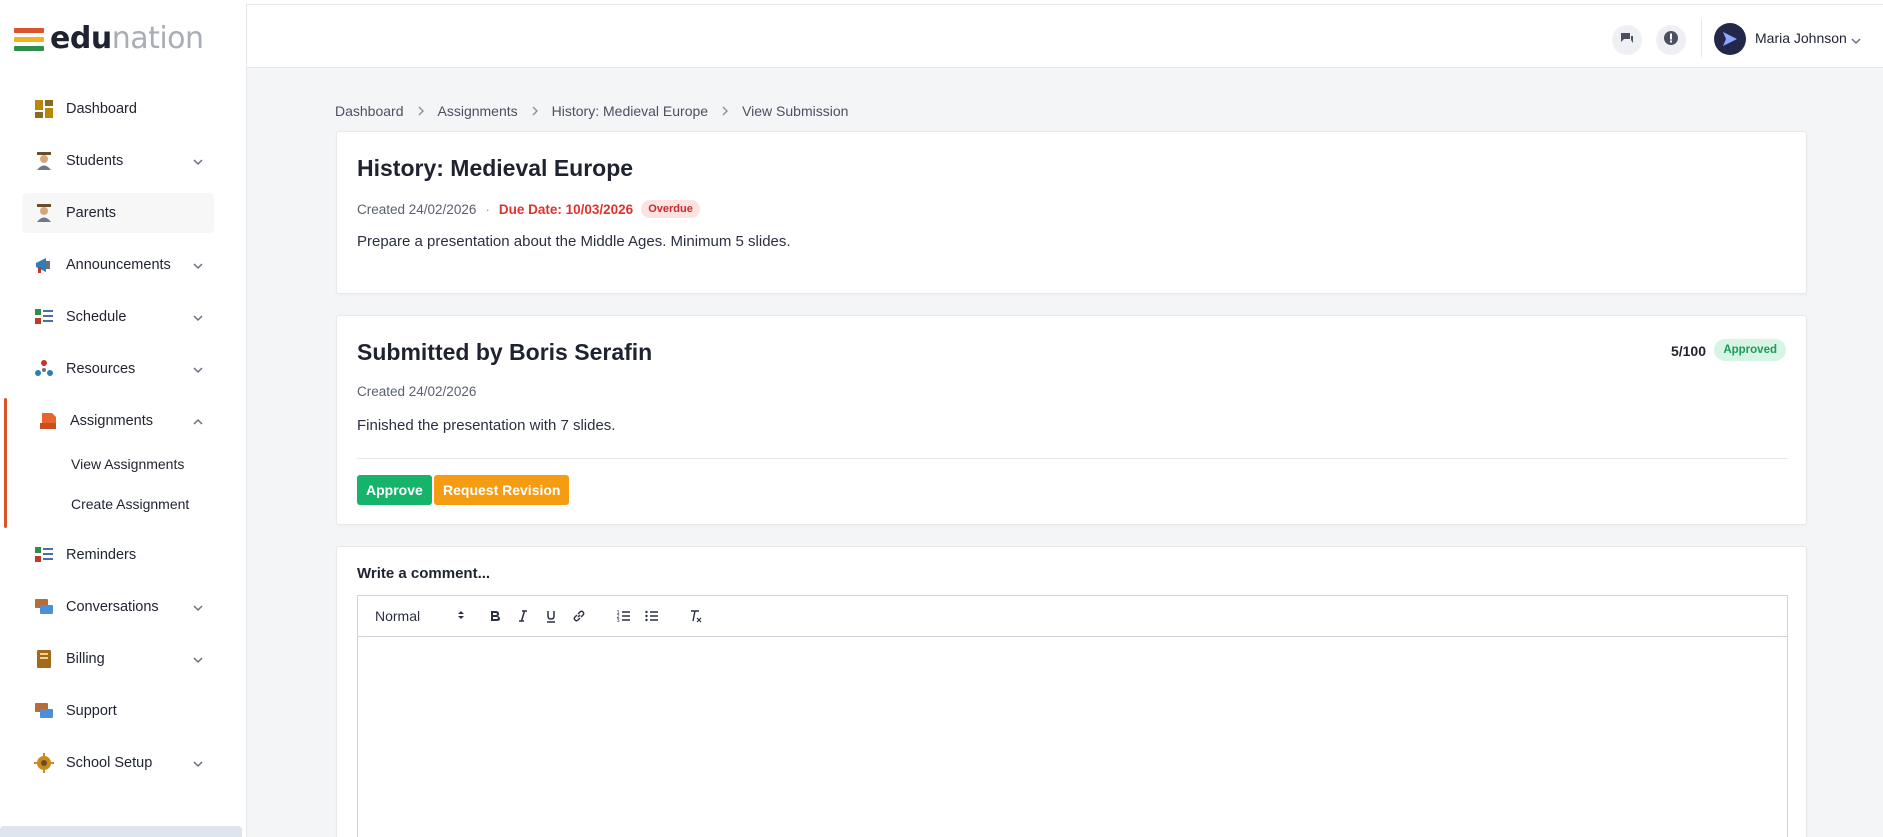  Describe the element at coordinates (44, 161) in the screenshot. I see `student-icon` at that location.